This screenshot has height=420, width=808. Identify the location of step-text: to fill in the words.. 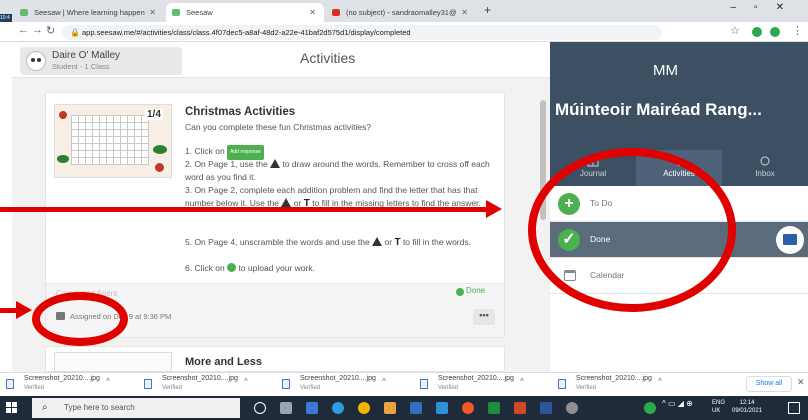
(436, 242).